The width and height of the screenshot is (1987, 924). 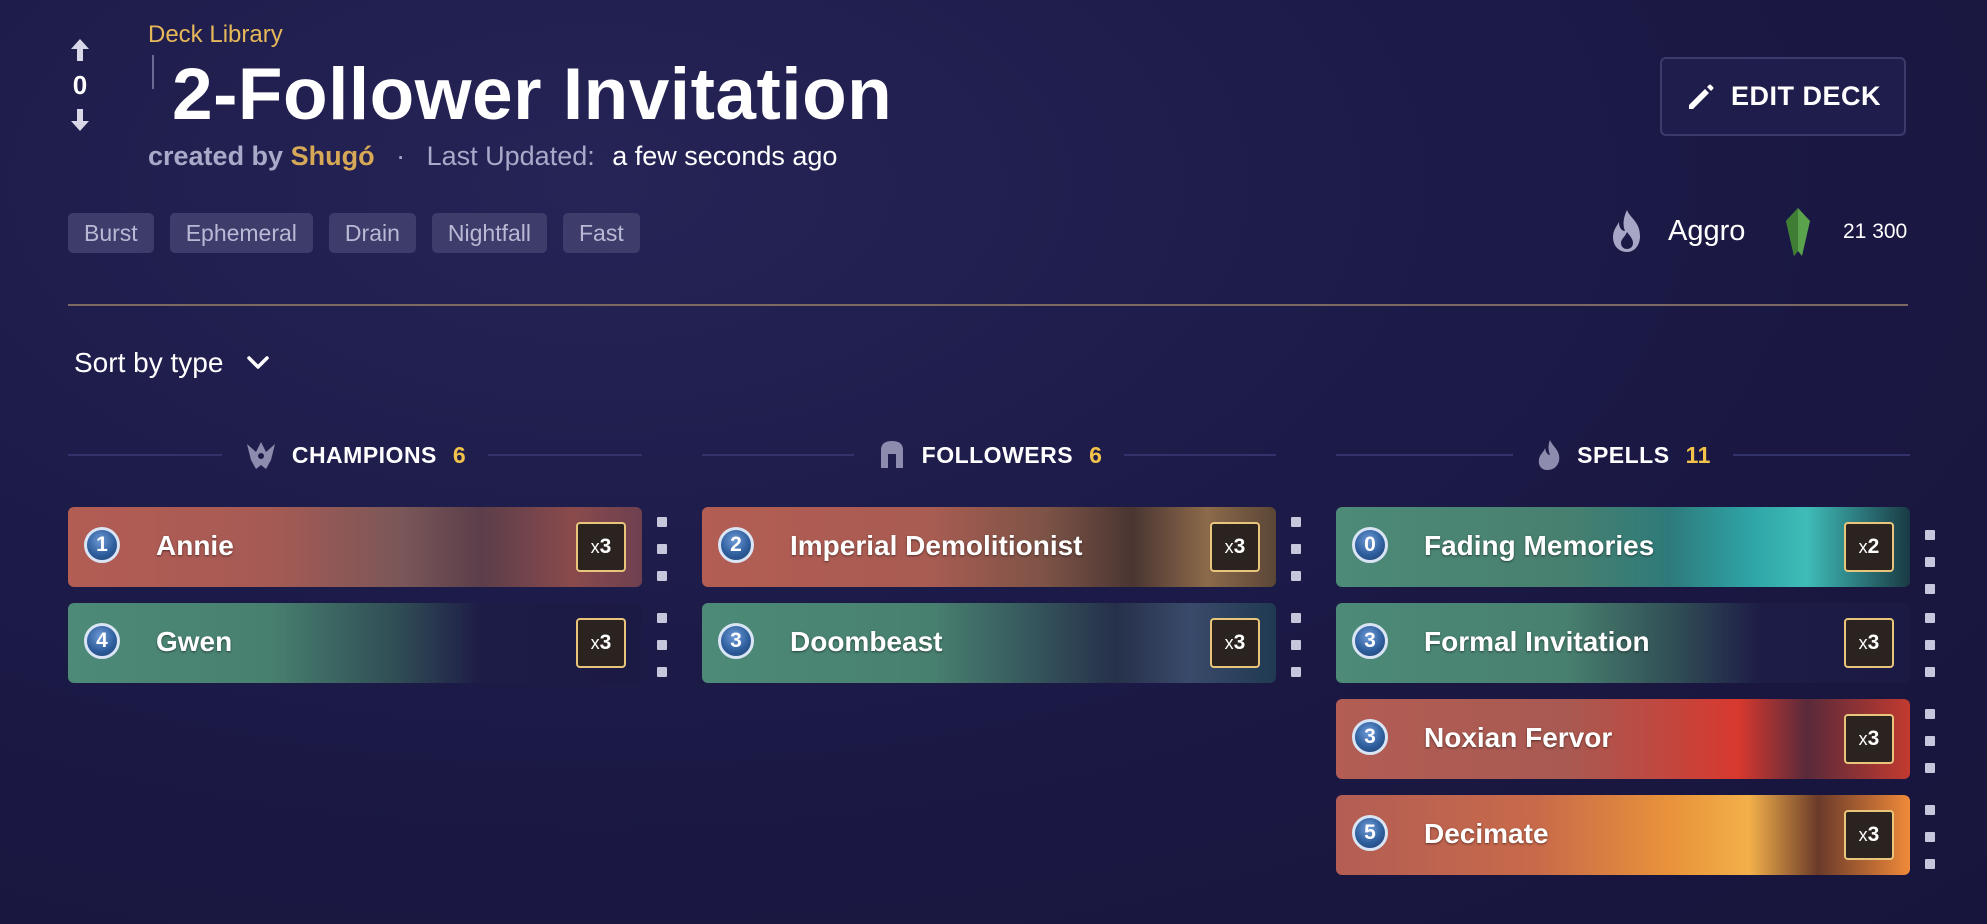 What do you see at coordinates (1798, 232) in the screenshot?
I see `shard-icon` at bounding box center [1798, 232].